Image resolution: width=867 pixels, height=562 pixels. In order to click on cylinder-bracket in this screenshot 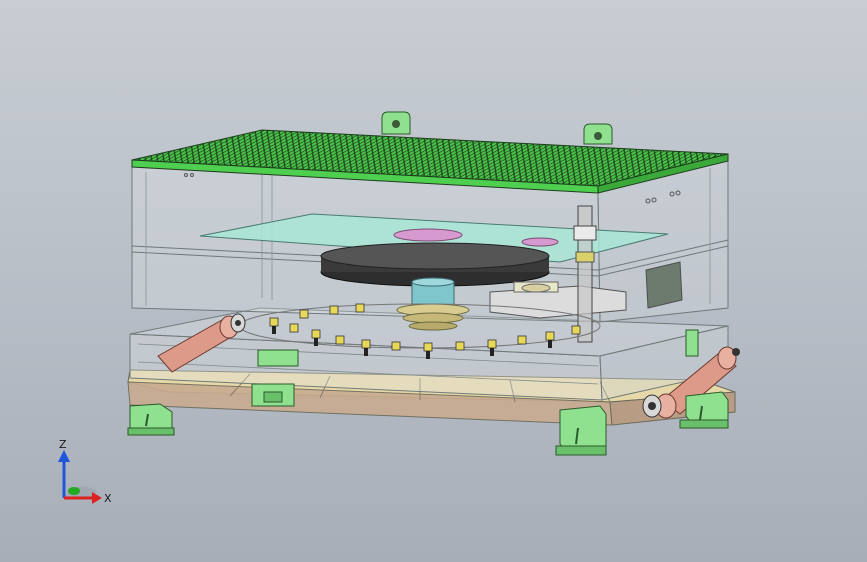, I will do `click(692, 343)`.